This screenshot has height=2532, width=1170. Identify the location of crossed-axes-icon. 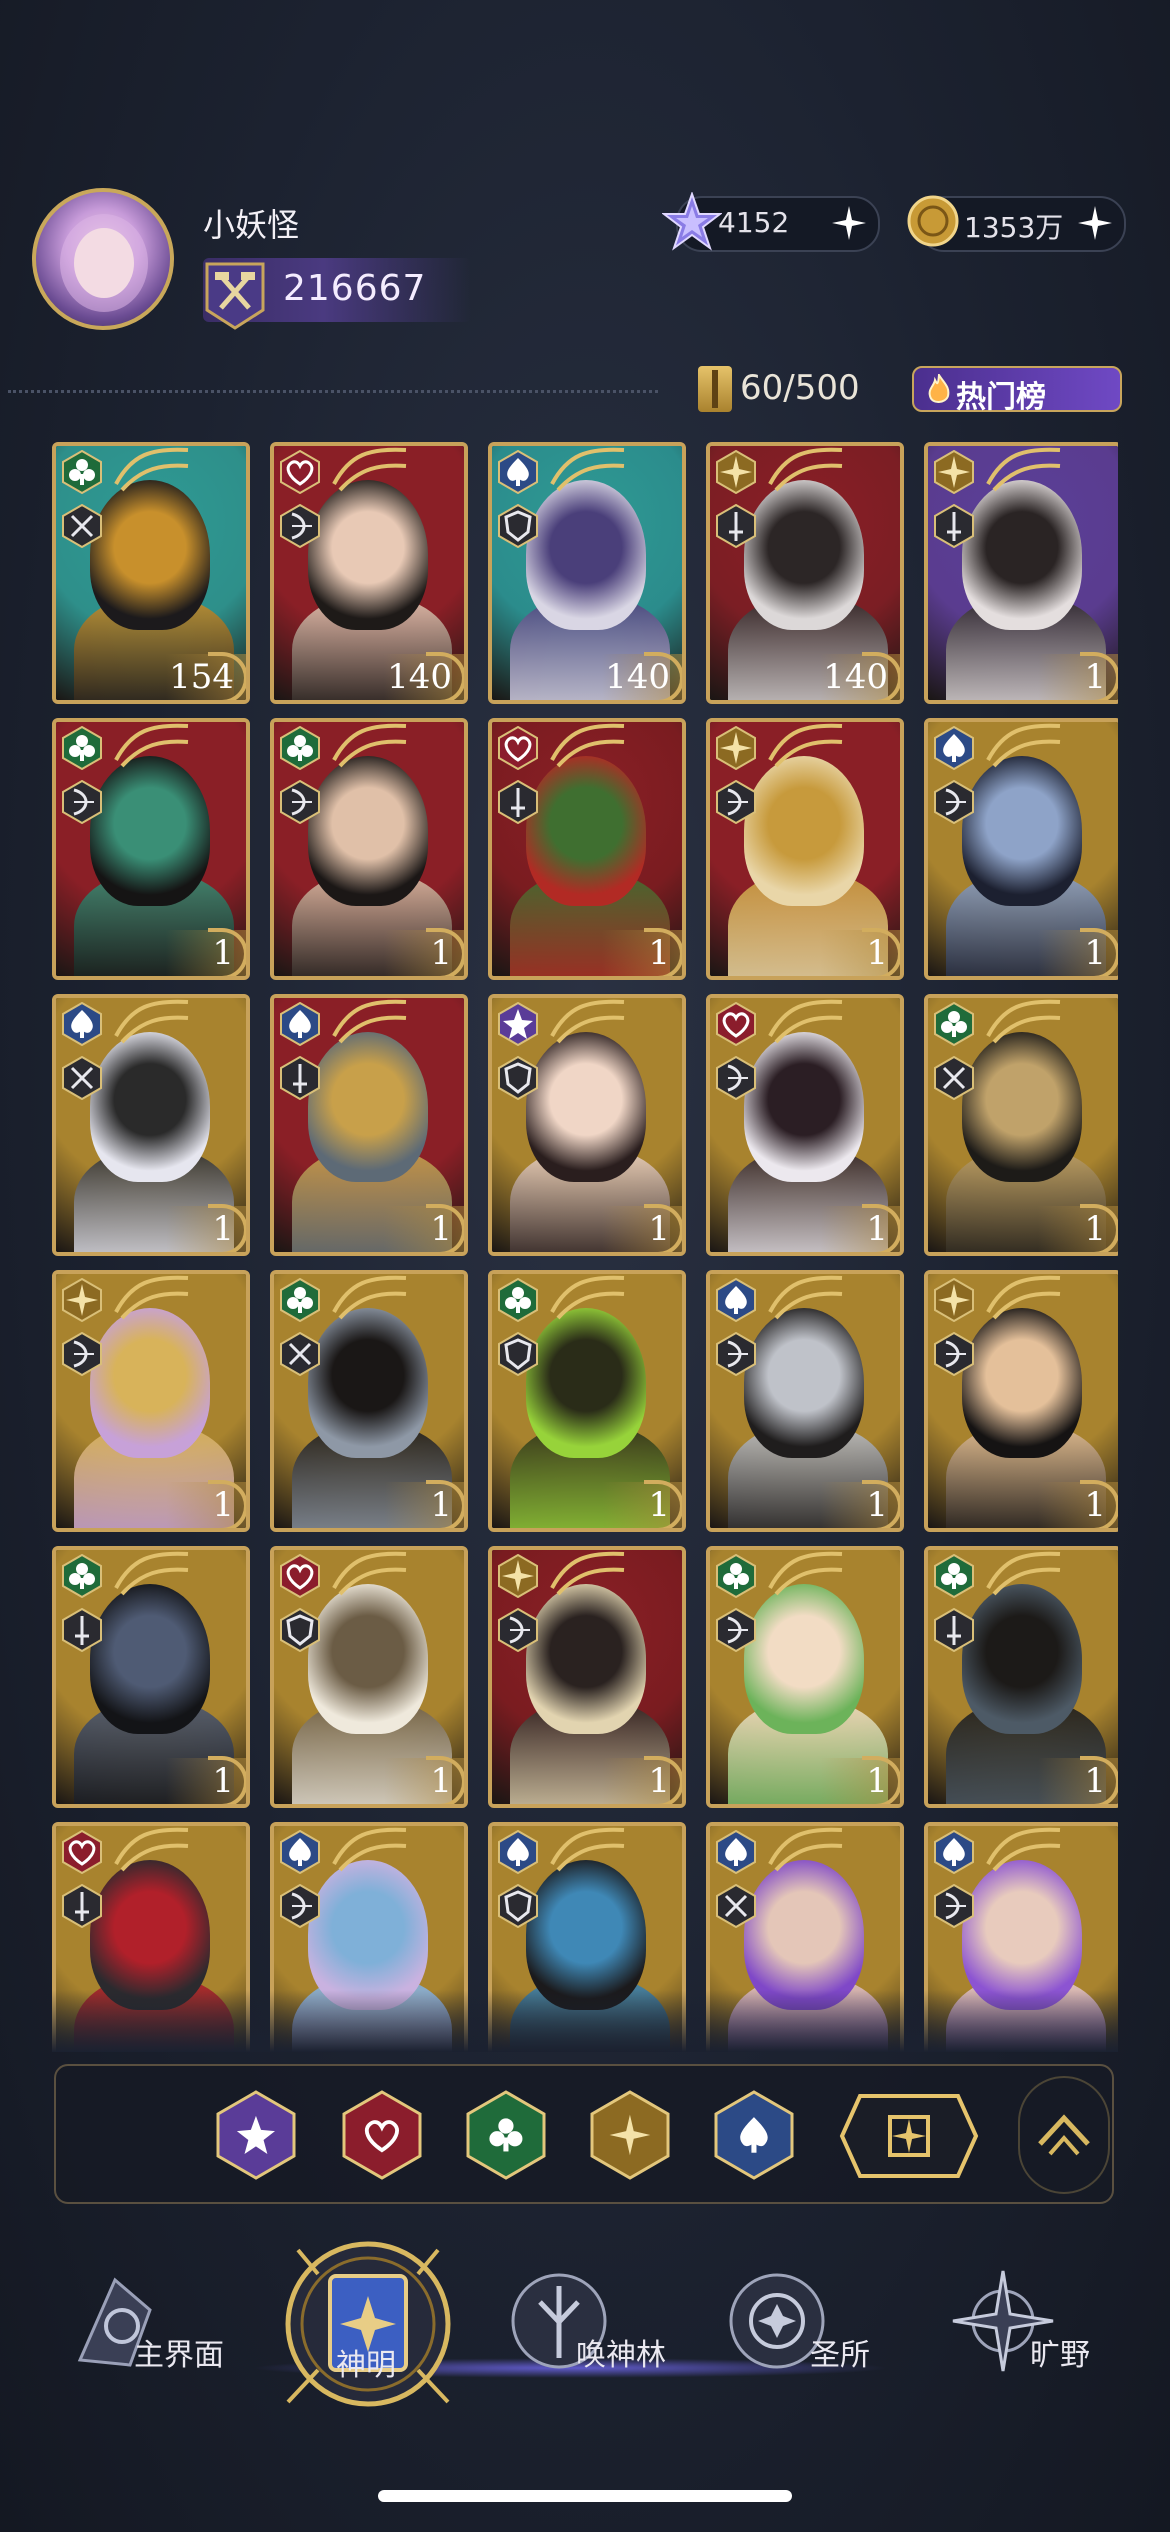
(235, 296).